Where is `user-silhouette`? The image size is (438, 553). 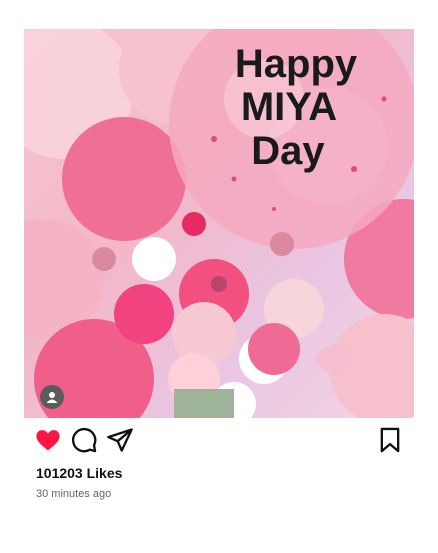
user-silhouette is located at coordinates (52, 397).